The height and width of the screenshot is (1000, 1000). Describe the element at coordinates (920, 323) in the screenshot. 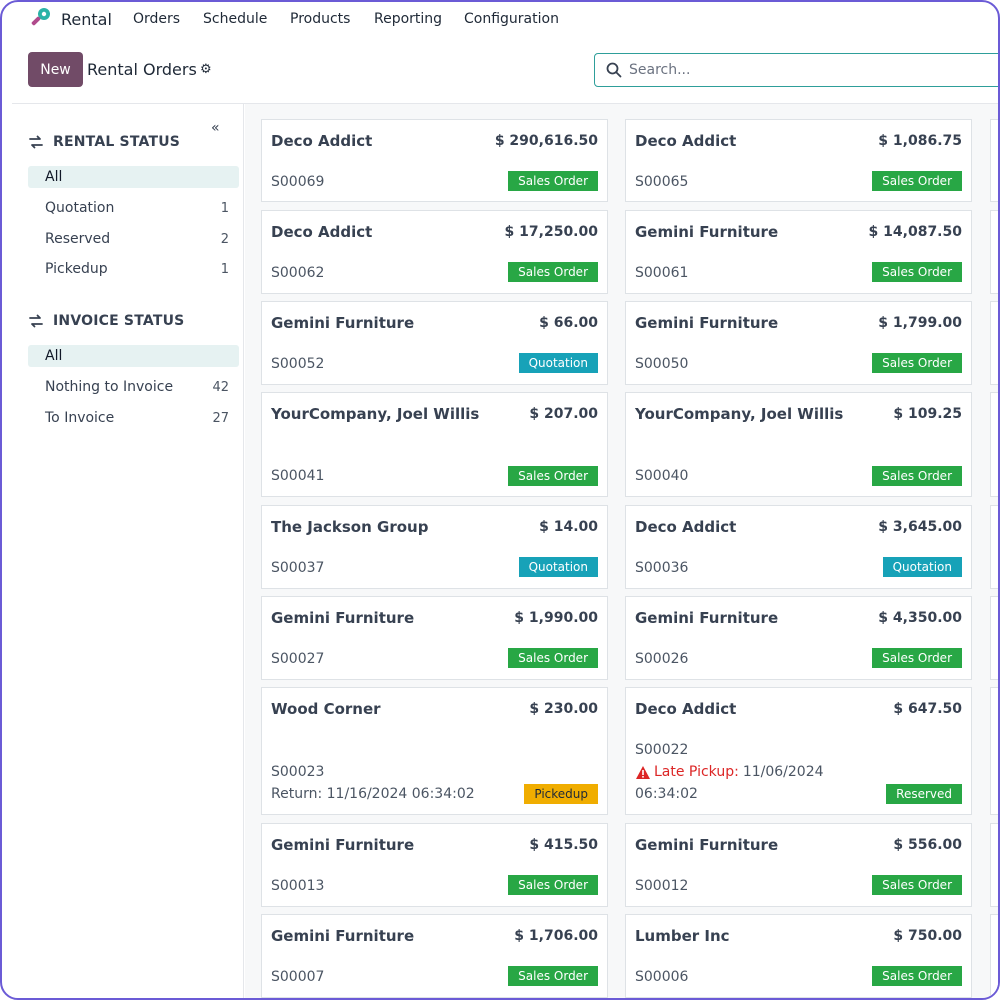

I see `card-amount: $ 1,799.00` at that location.